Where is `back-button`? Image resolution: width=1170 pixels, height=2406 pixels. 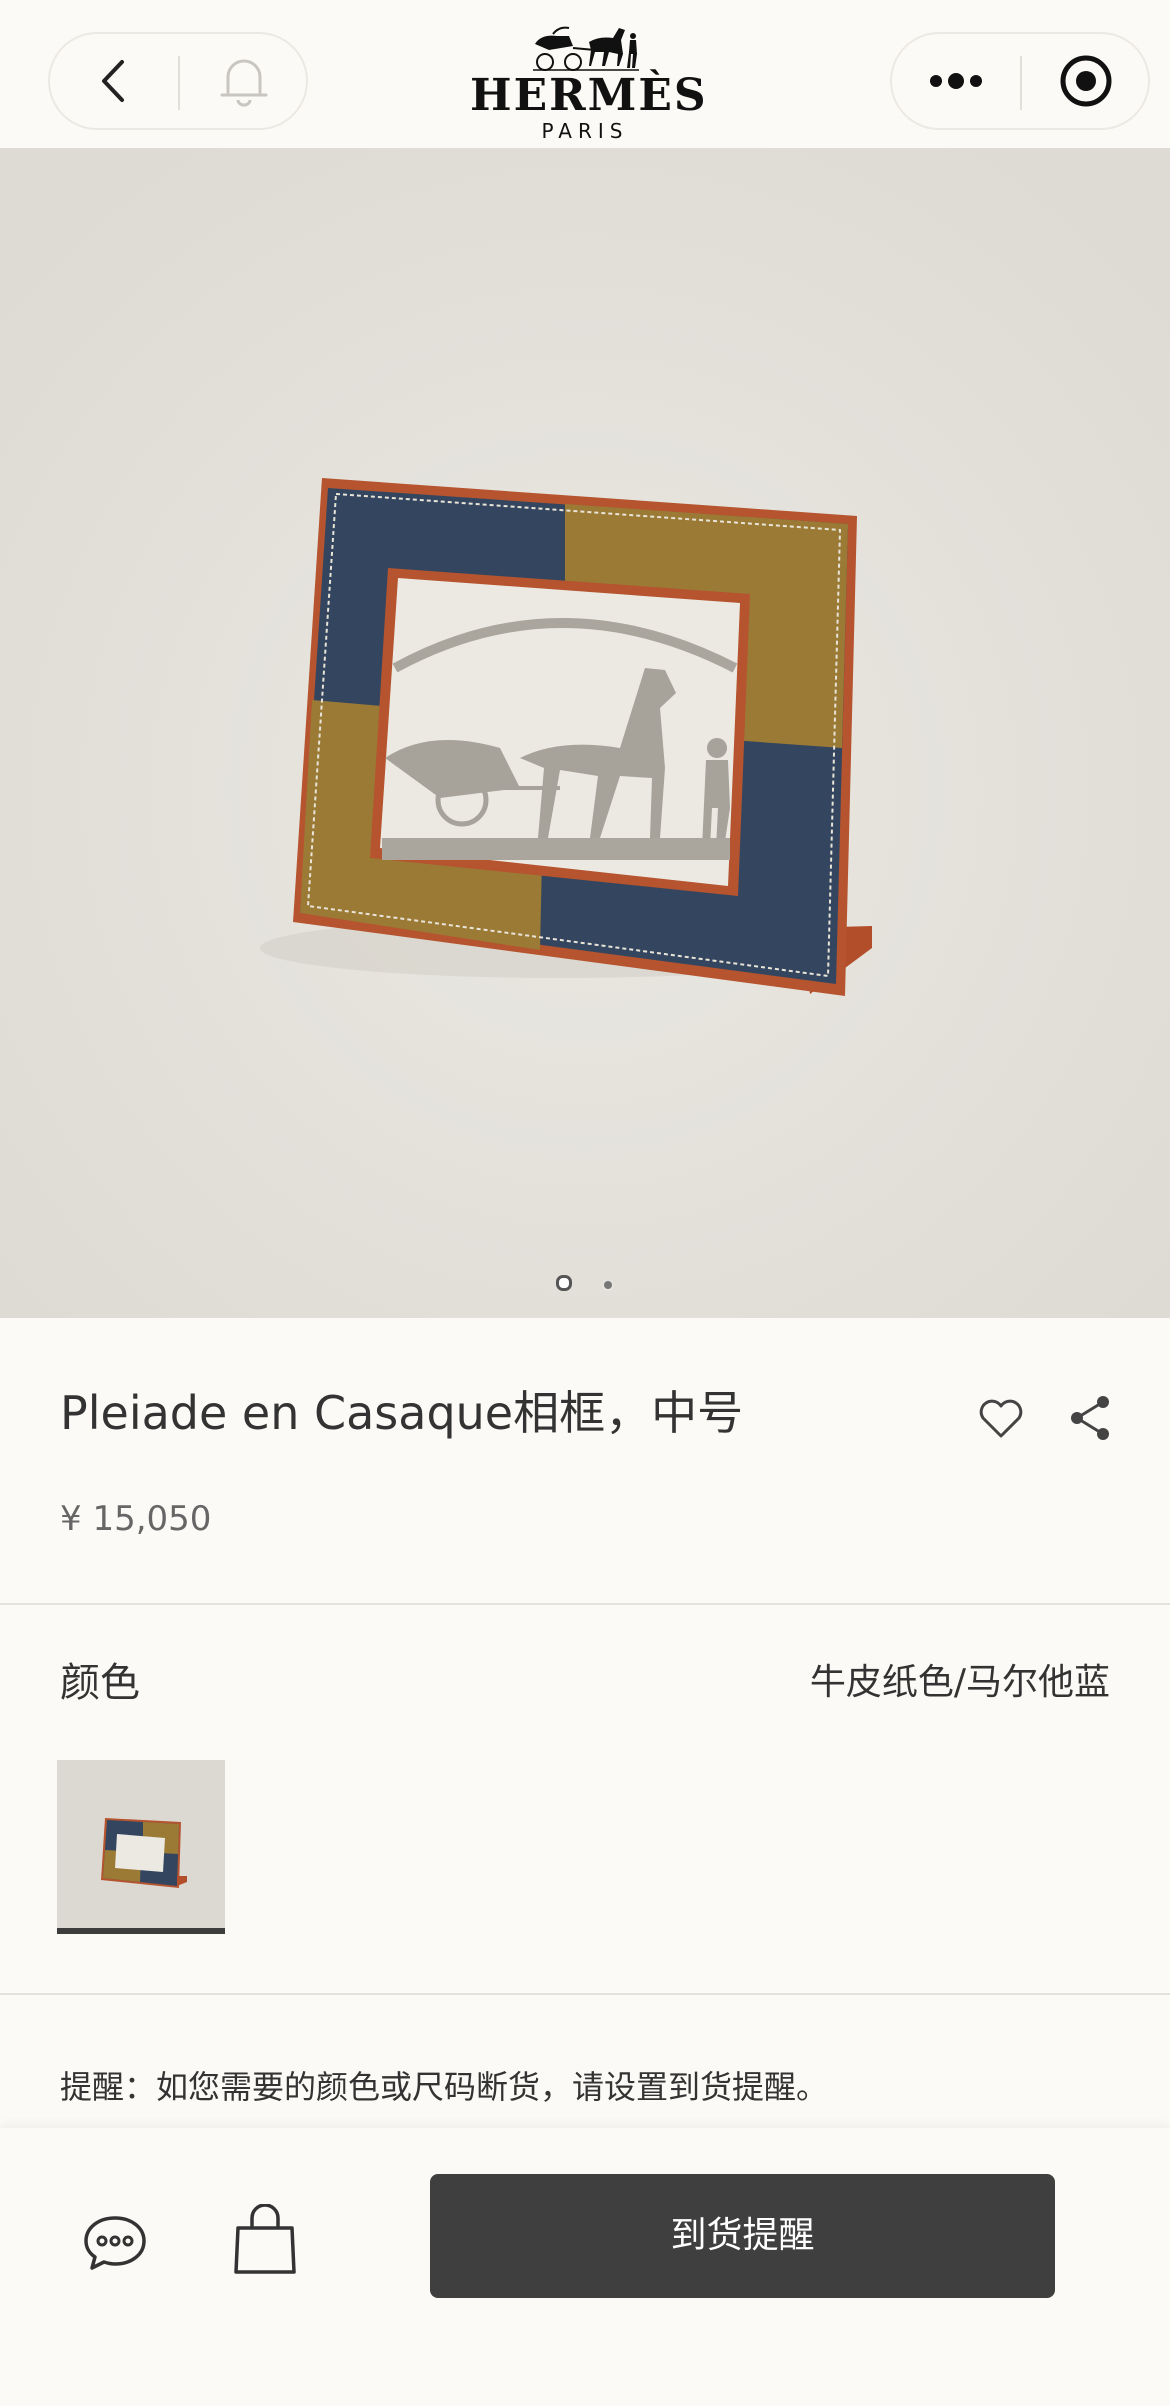 back-button is located at coordinates (114, 81).